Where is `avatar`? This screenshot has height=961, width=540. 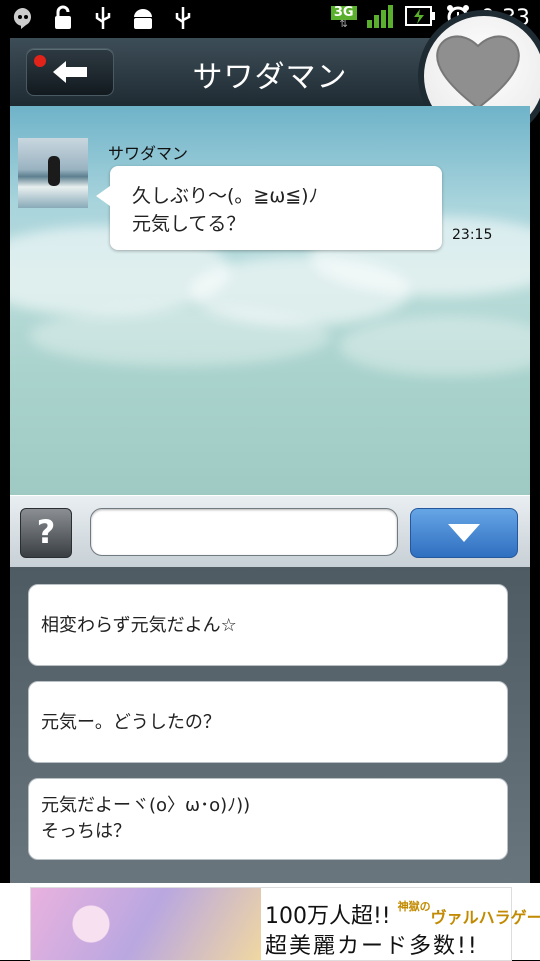
avatar is located at coordinates (53, 173).